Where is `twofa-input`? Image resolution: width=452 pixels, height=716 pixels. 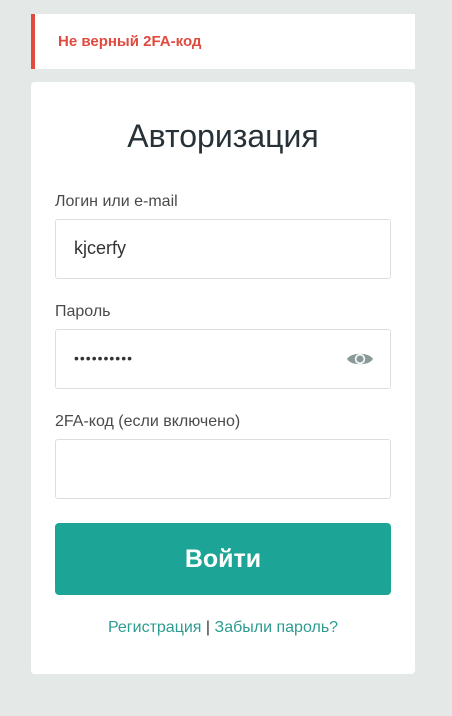 twofa-input is located at coordinates (223, 469).